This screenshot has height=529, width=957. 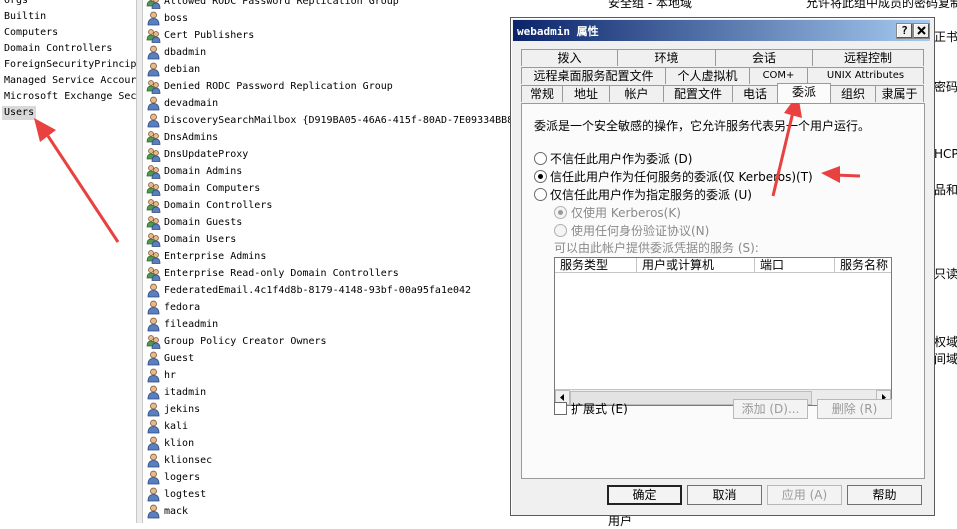 I want to click on list-item-label: logers, so click(x=182, y=477).